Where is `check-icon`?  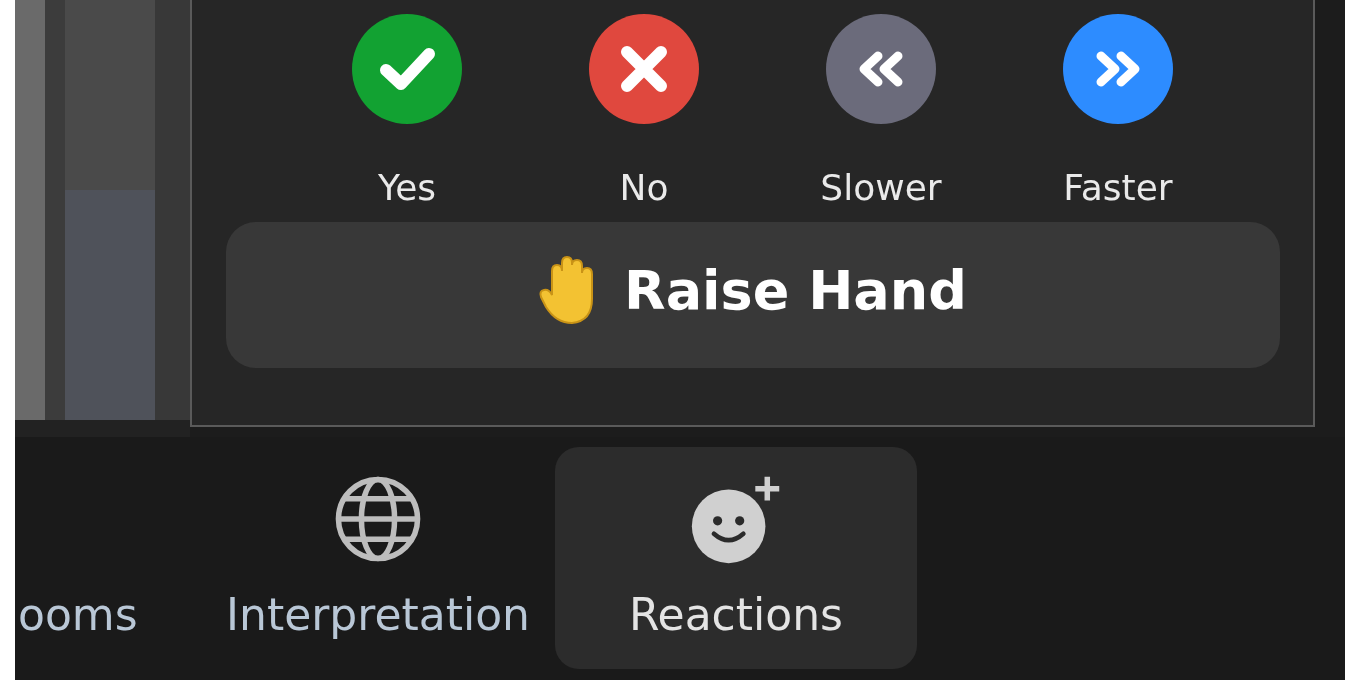 check-icon is located at coordinates (407, 69).